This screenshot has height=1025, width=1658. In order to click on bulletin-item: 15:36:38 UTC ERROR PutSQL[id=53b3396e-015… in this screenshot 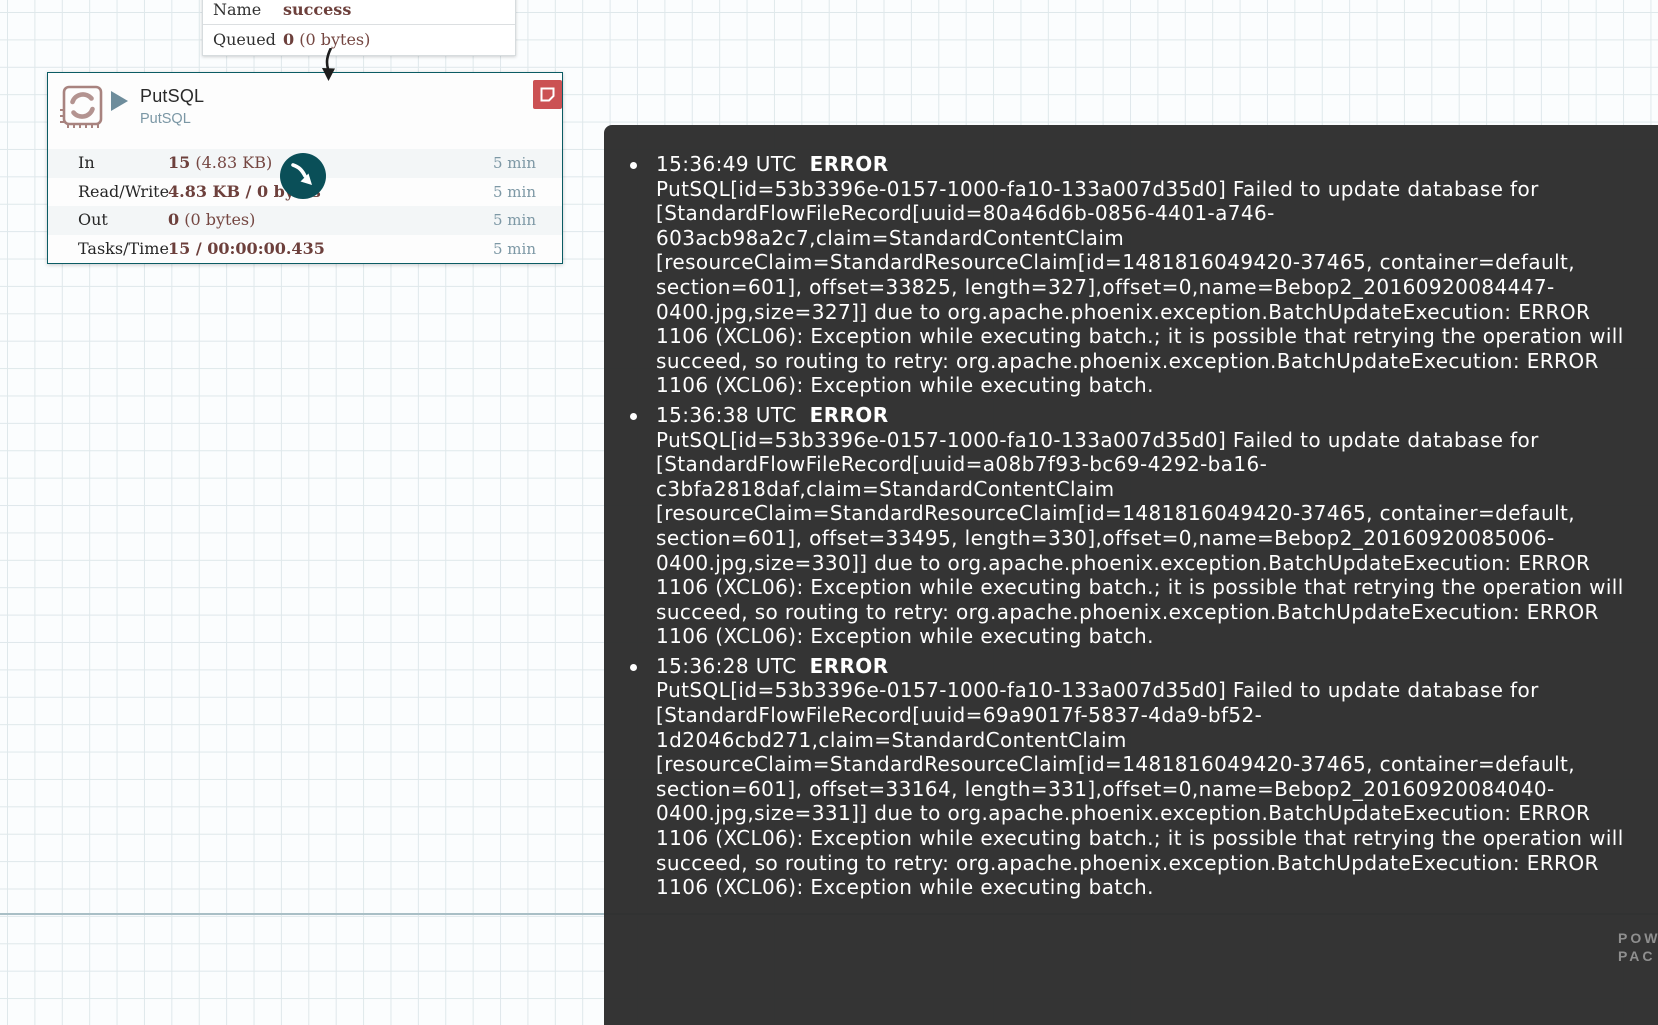, I will do `click(1141, 526)`.